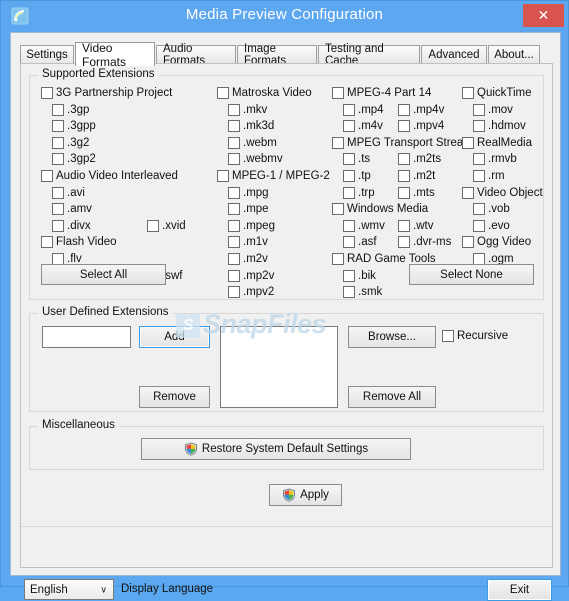 The image size is (569, 601). Describe the element at coordinates (251, 126) in the screenshot. I see `extension-checkbox-mk3d: .mk3d` at that location.